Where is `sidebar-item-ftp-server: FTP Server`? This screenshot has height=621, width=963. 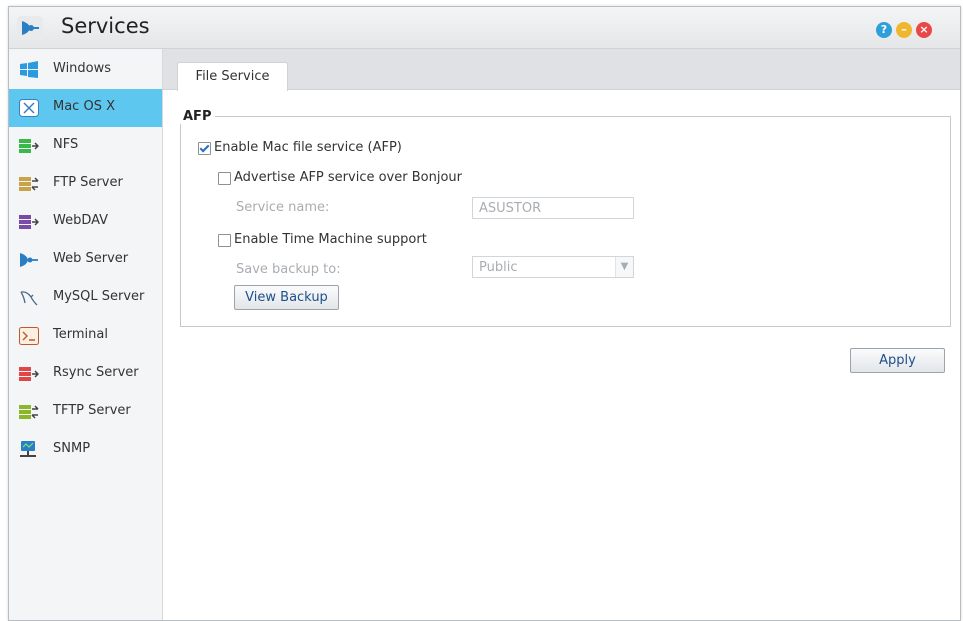
sidebar-item-ftp-server: FTP Server is located at coordinates (85, 184).